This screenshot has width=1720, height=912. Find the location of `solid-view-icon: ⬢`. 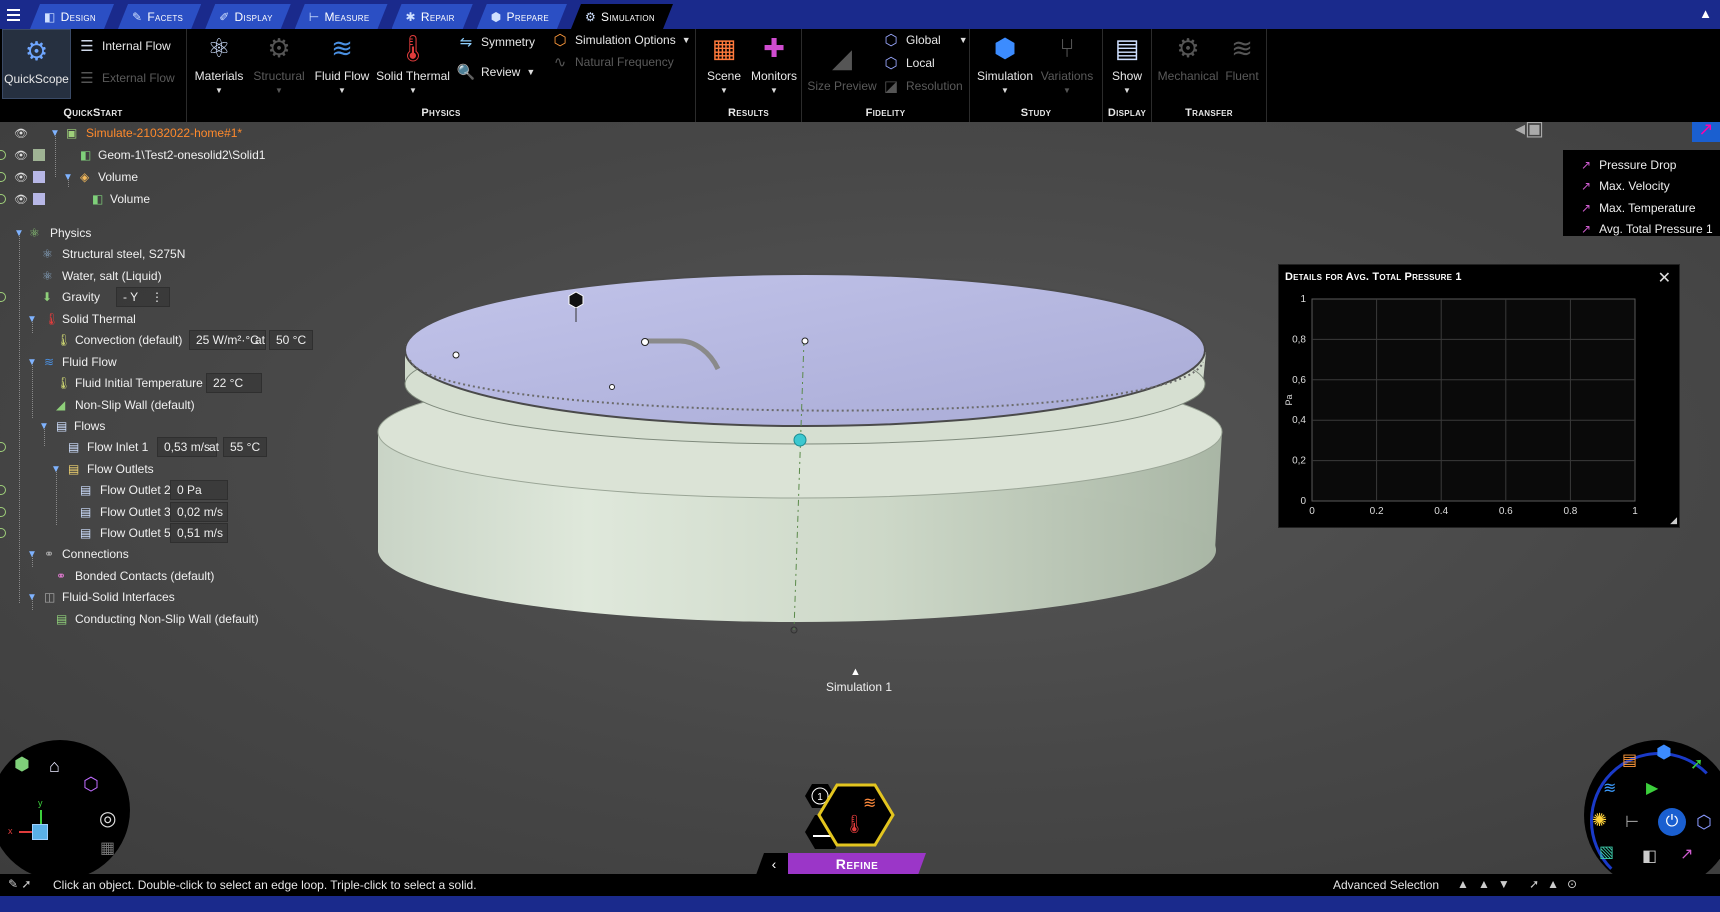

solid-view-icon: ⬢ is located at coordinates (22, 764).